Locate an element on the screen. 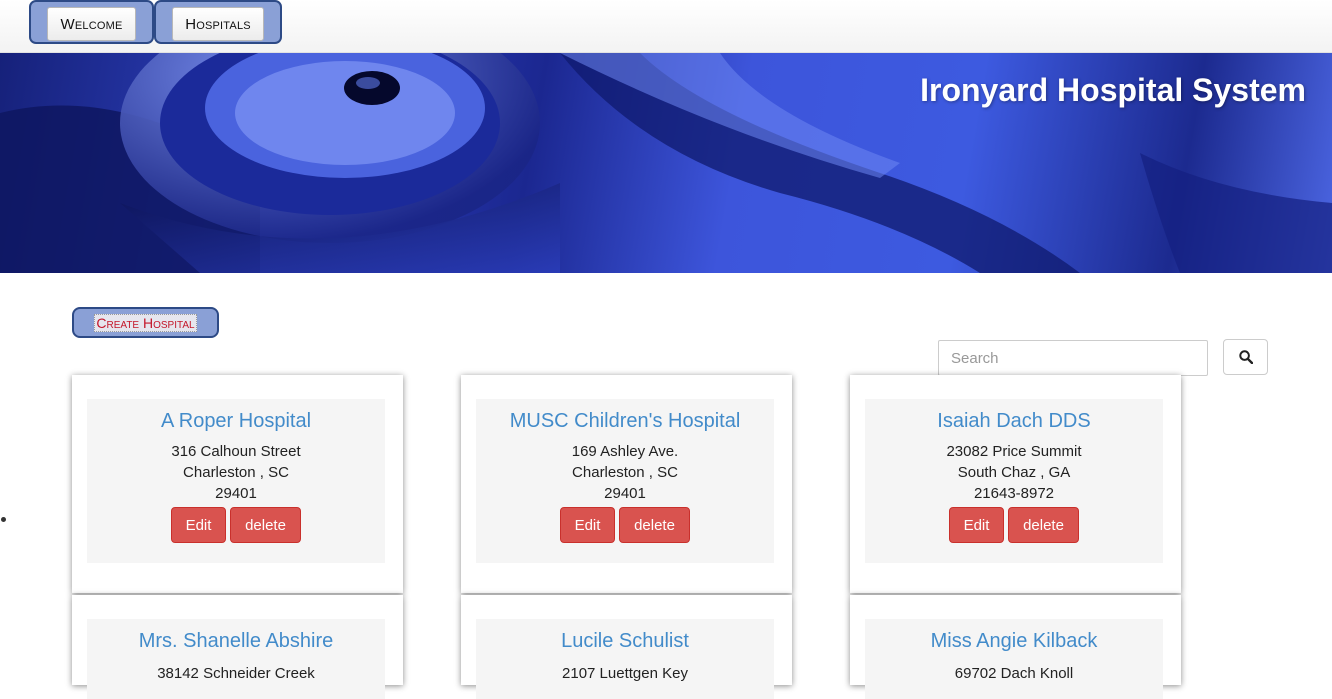 Image resolution: width=1332 pixels, height=699 pixels. hospital-zip: 21643-8972 is located at coordinates (1014, 493).